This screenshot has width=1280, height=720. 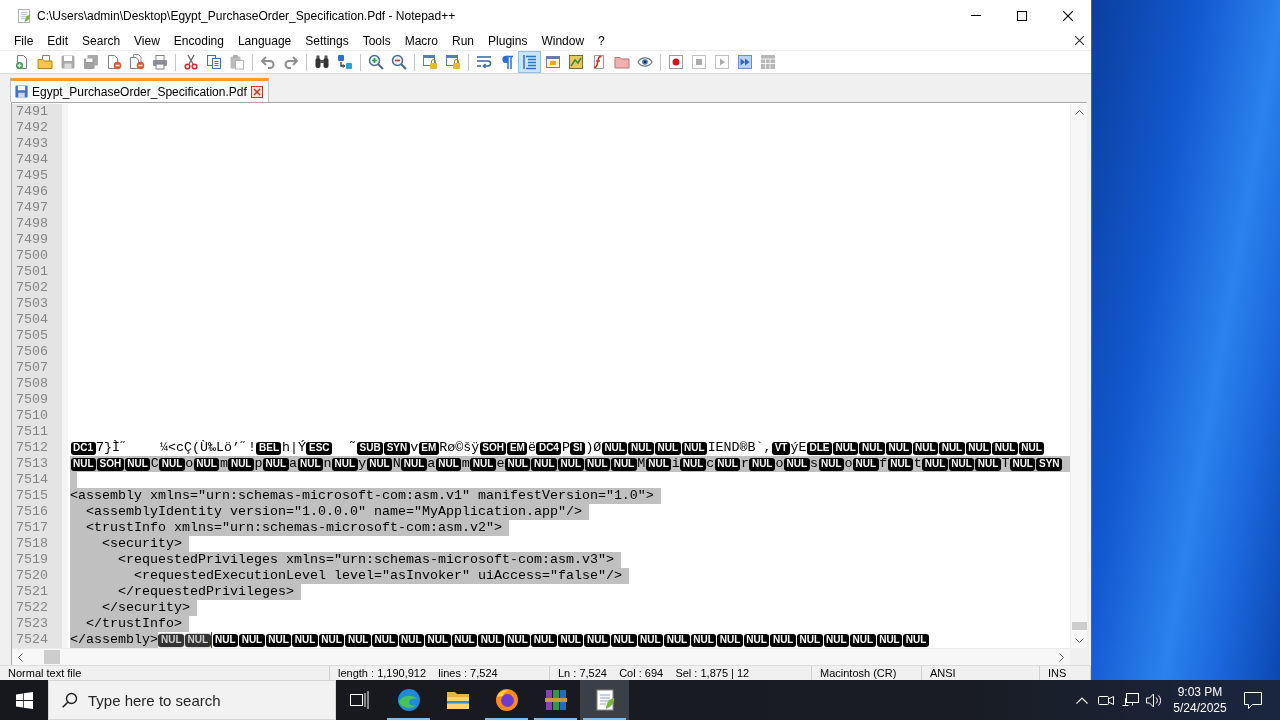 What do you see at coordinates (563, 40) in the screenshot?
I see `menu-item: Window` at bounding box center [563, 40].